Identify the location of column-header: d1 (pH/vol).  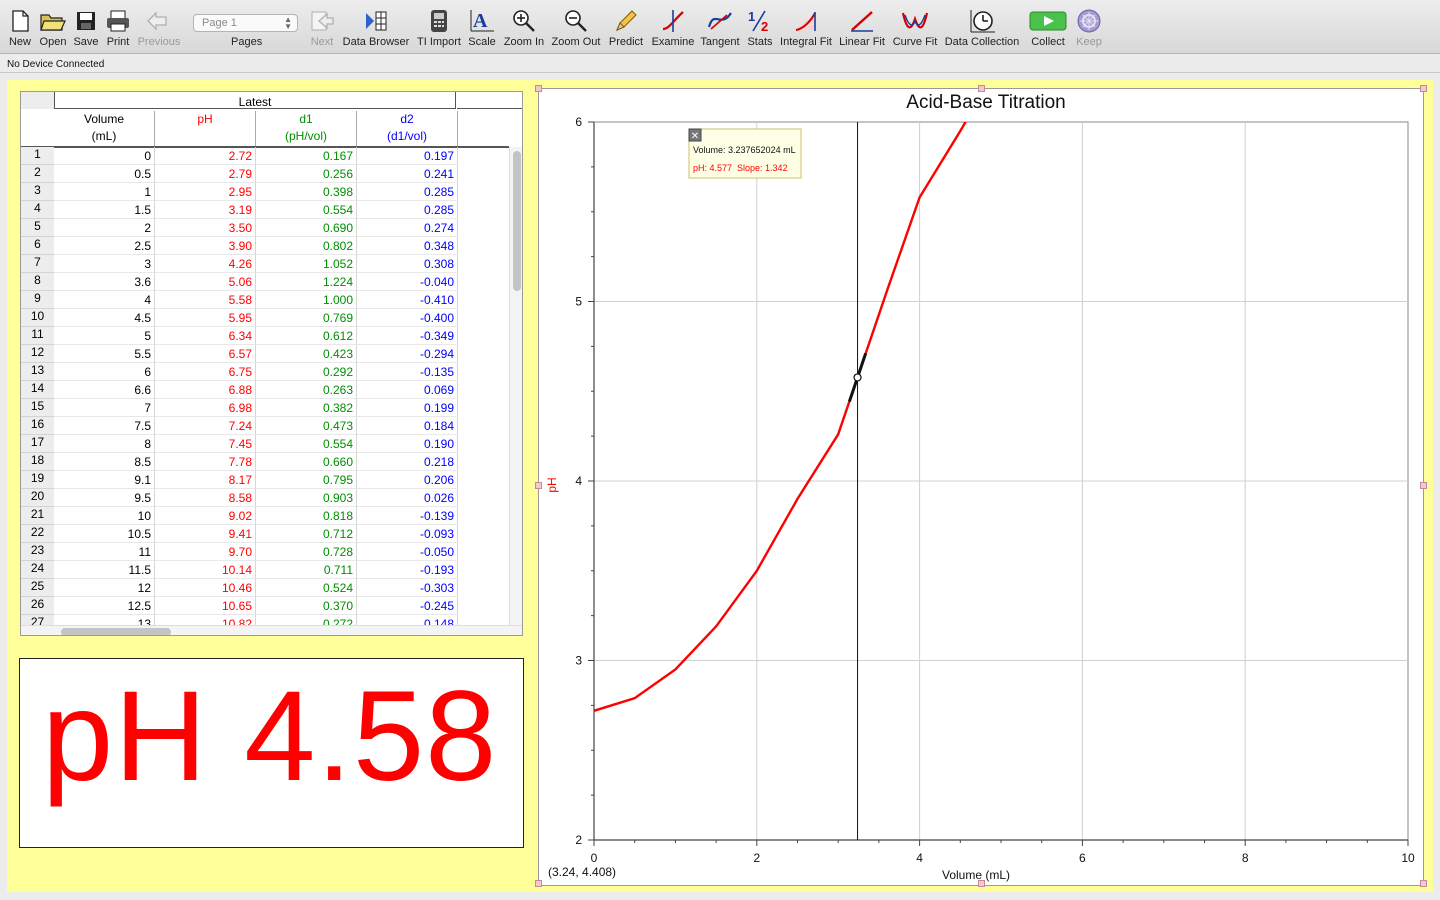
(306, 129).